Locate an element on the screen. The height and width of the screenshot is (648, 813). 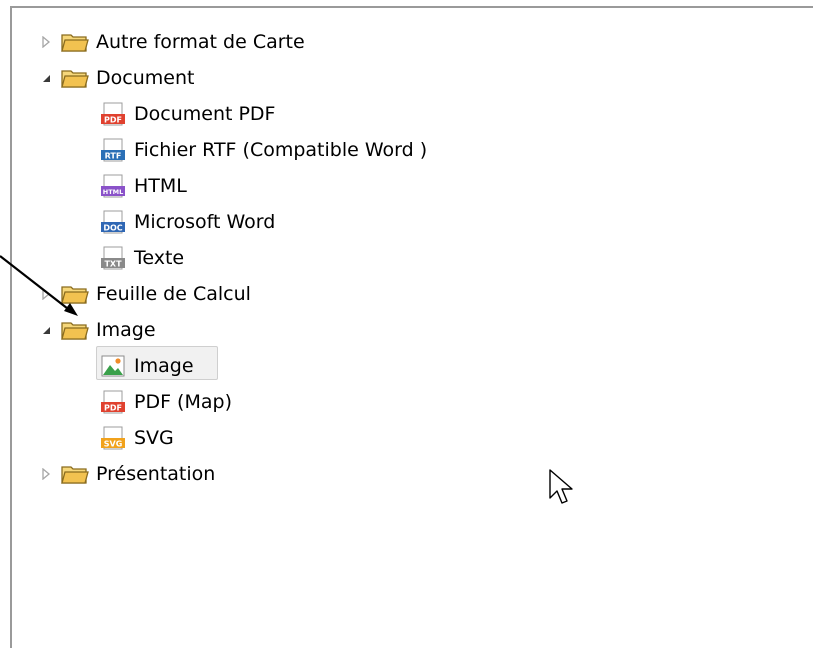
tree-item-presentation: Présentation is located at coordinates (126, 474).